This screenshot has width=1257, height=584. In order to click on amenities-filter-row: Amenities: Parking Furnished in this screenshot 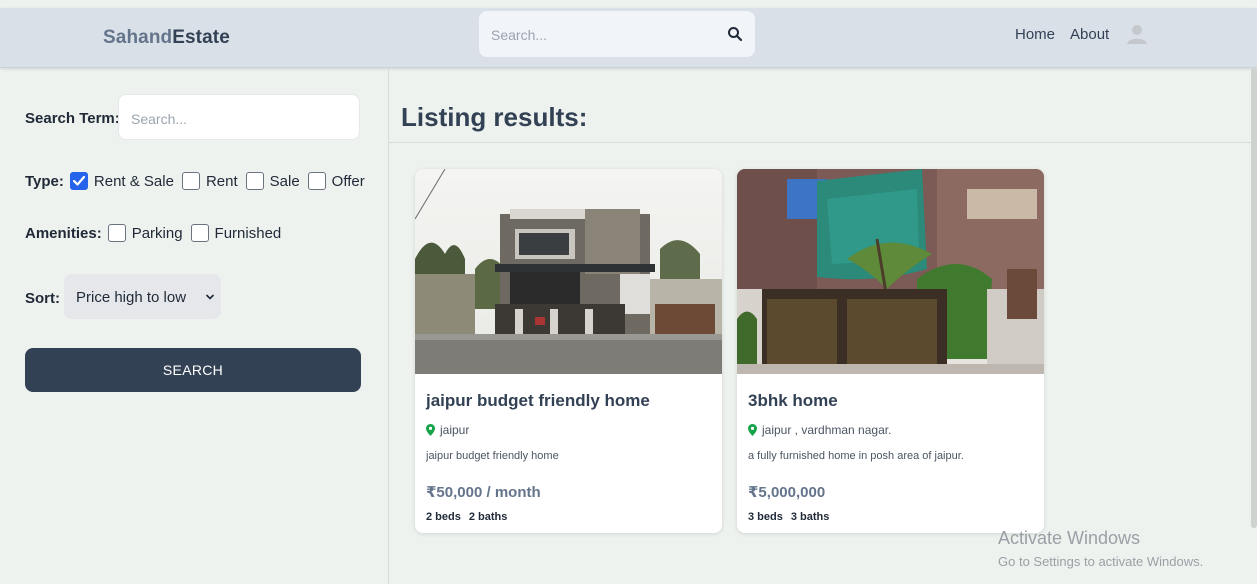, I will do `click(157, 233)`.